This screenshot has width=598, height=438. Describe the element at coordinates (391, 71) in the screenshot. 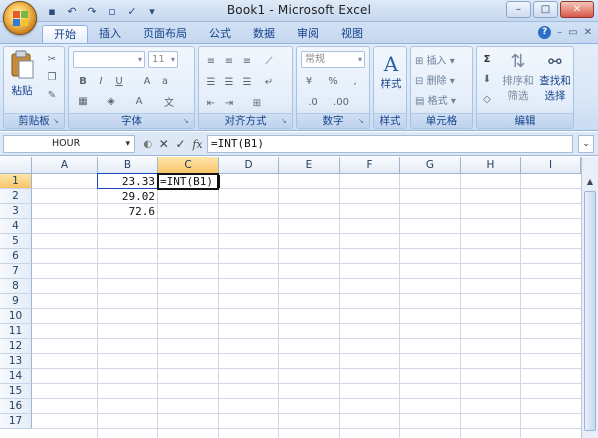

I see `styles-button: A 样式` at that location.